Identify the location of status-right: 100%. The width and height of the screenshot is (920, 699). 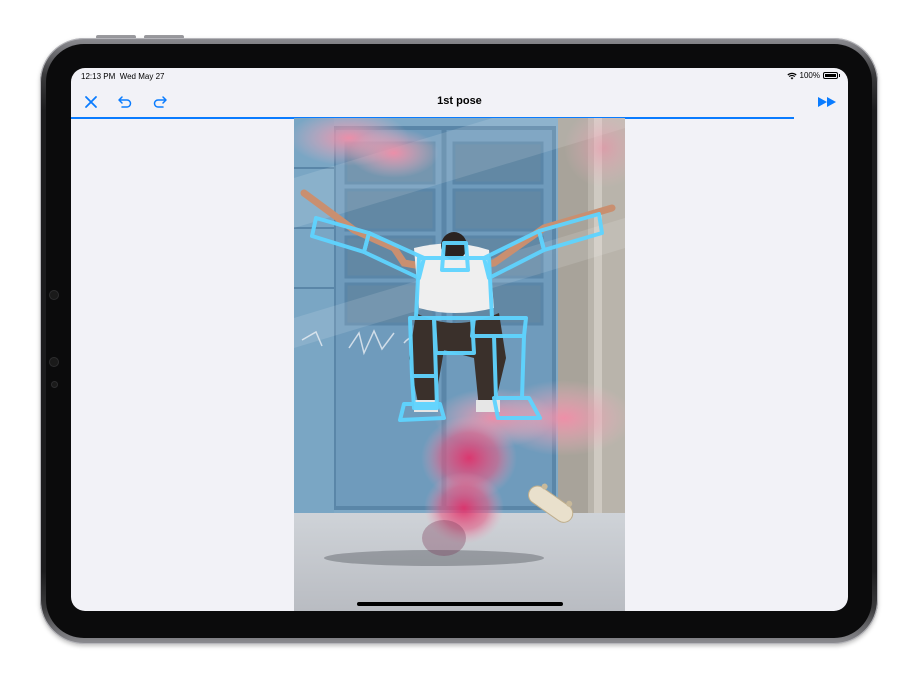
(813, 75).